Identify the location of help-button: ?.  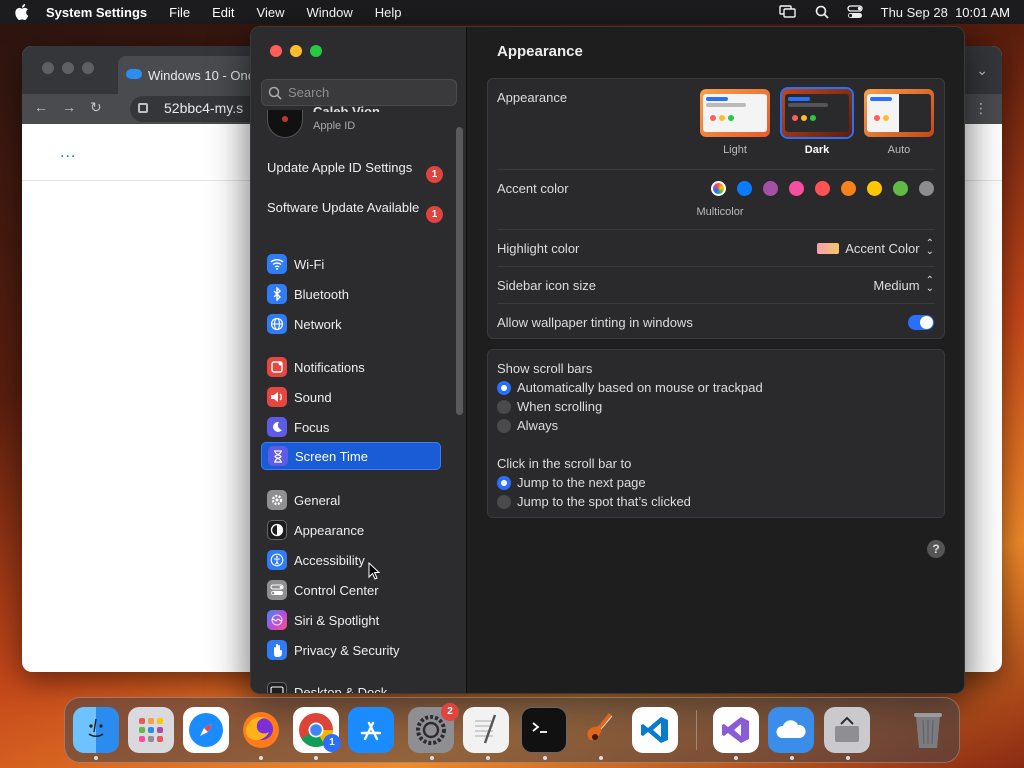
(936, 549).